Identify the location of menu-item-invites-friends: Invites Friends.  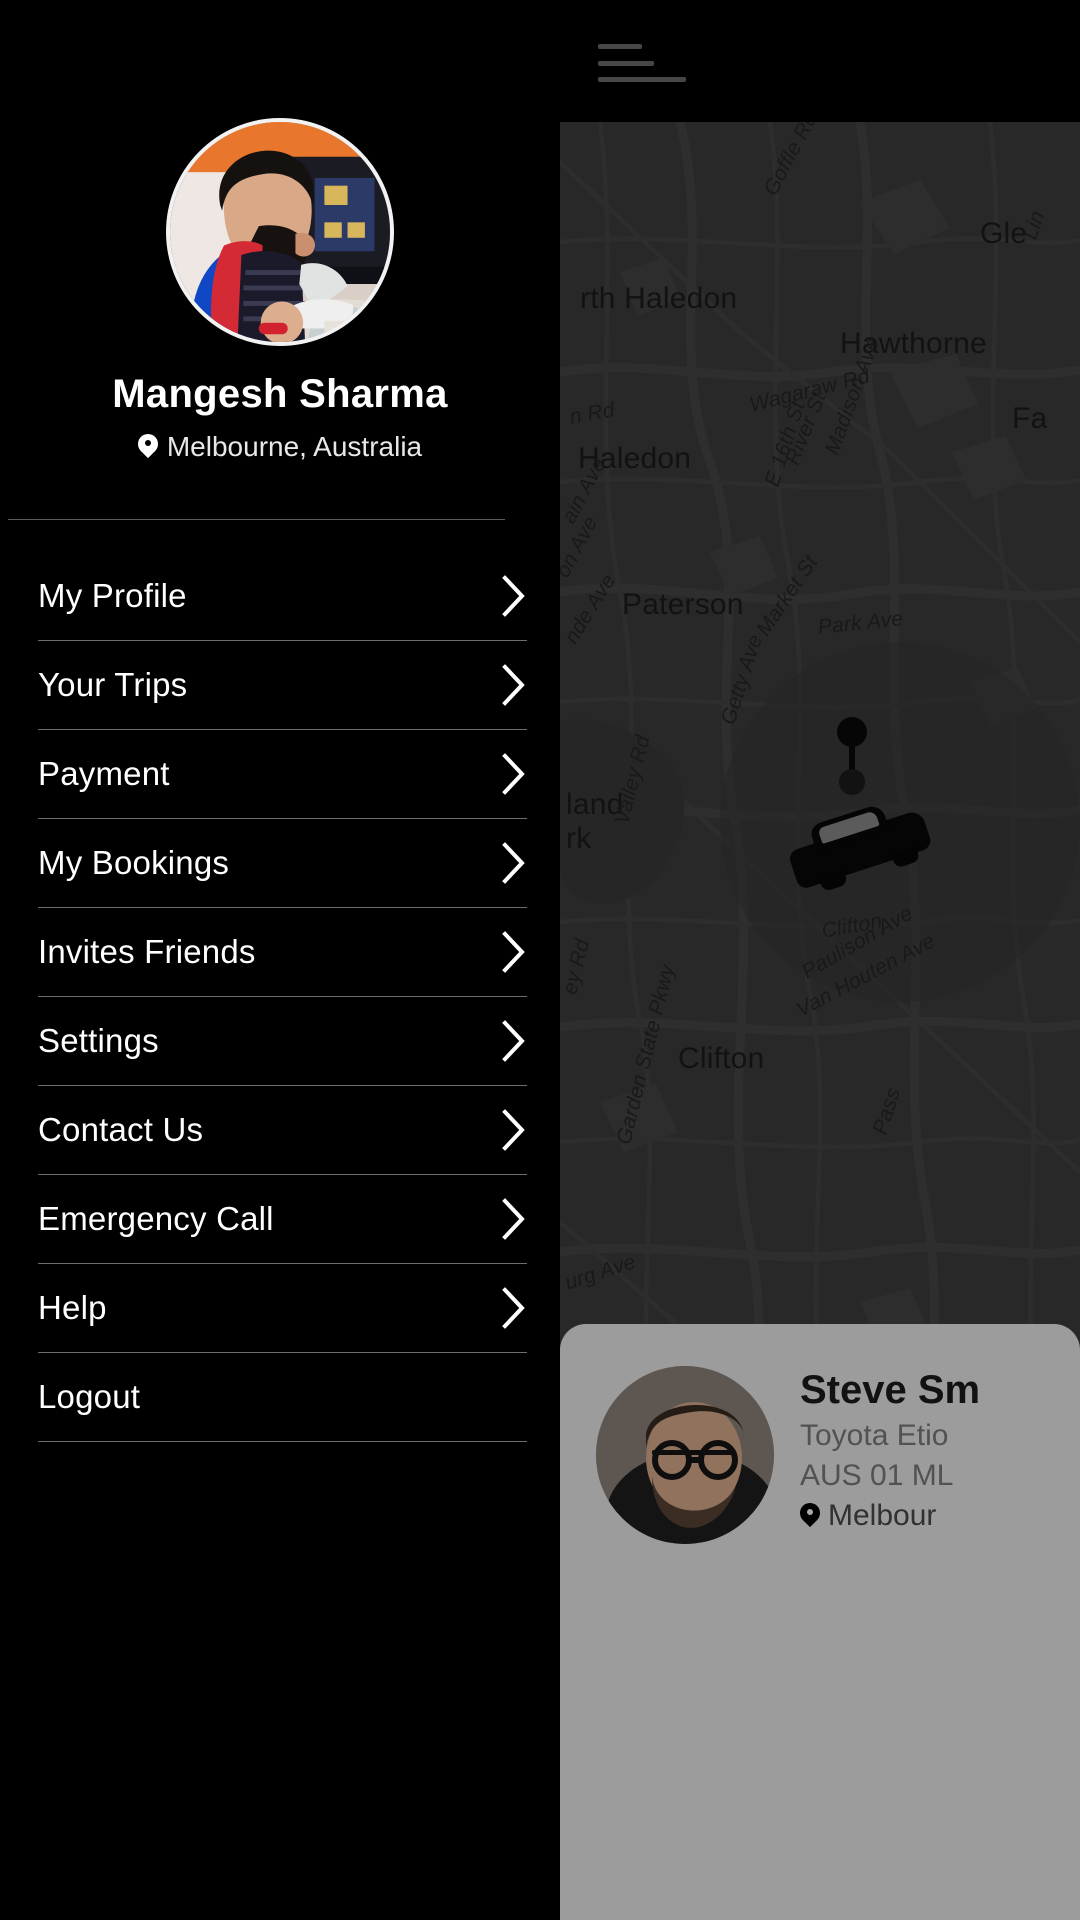
(282, 952).